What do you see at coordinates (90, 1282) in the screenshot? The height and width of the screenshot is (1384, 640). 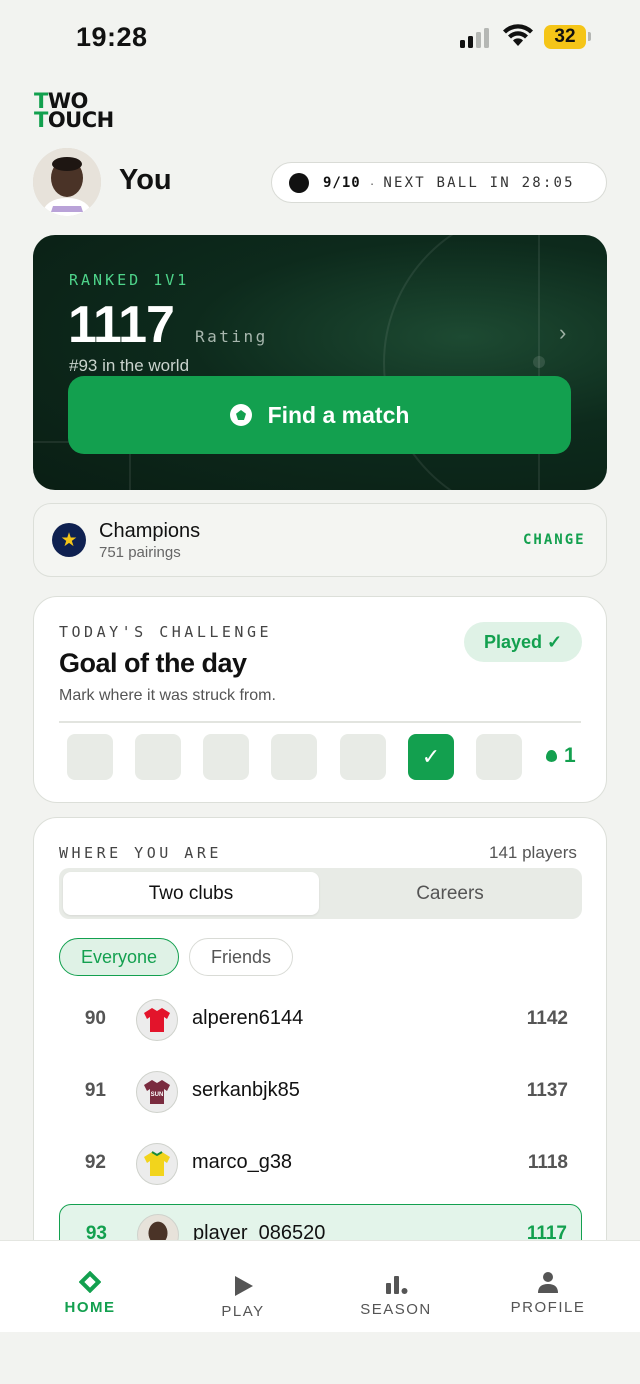 I see `home-icon` at bounding box center [90, 1282].